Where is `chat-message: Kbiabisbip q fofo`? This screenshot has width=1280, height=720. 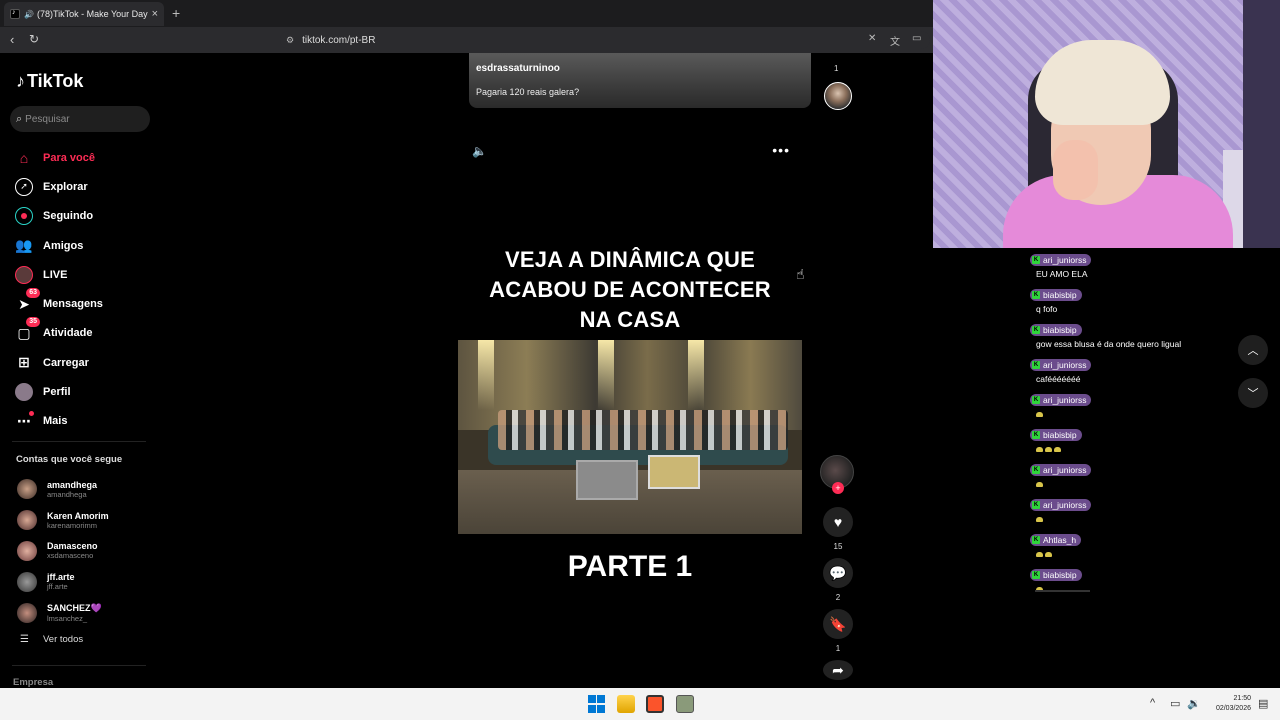
chat-message: Kbiabisbip q fofo is located at coordinates (1145, 298).